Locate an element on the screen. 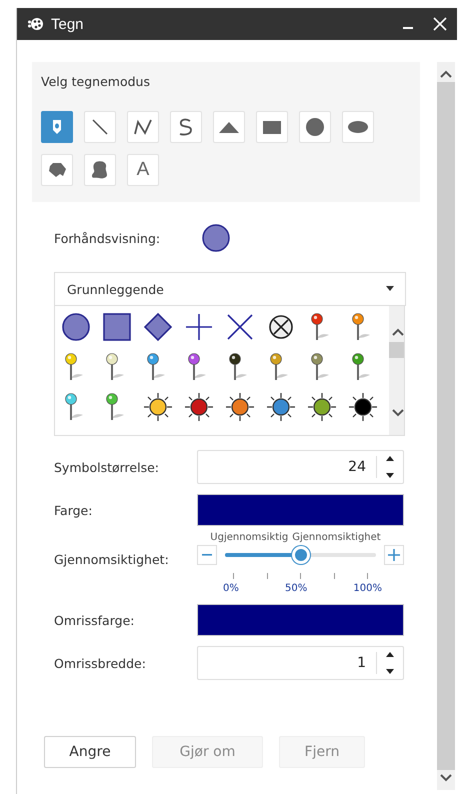 This screenshot has height=794, width=460. decrease-button is located at coordinates (207, 555).